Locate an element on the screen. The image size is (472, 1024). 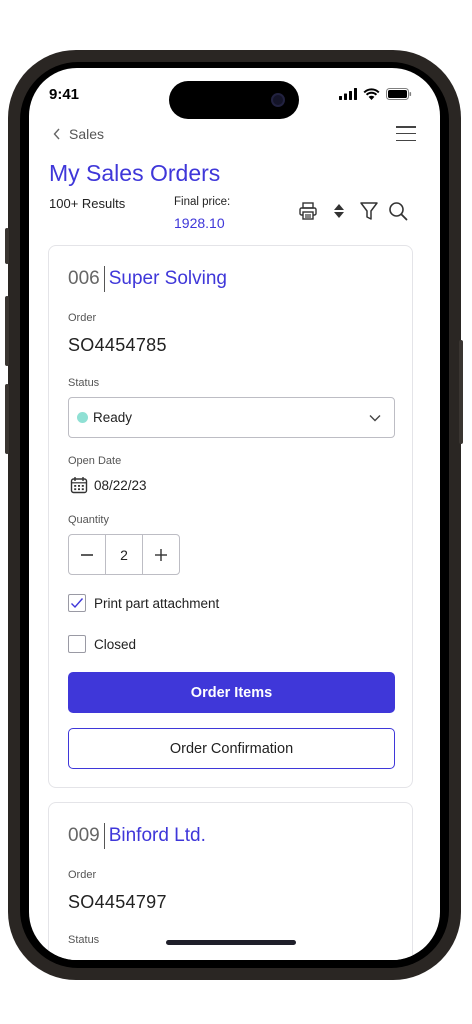
nav-bar: Sales is located at coordinates (234, 137).